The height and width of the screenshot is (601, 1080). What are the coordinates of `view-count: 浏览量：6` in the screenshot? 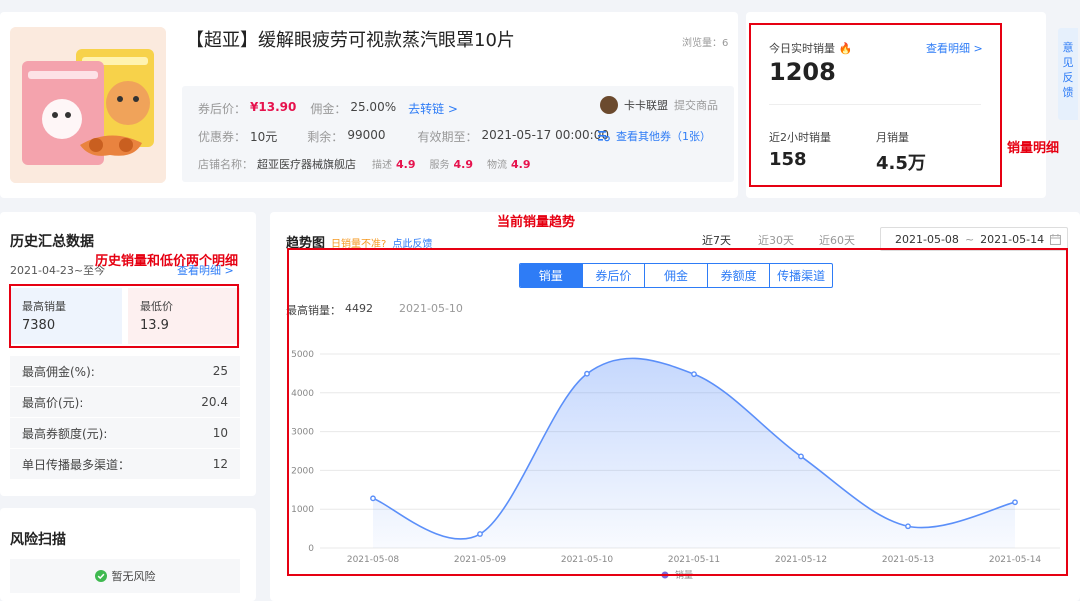 It's located at (705, 43).